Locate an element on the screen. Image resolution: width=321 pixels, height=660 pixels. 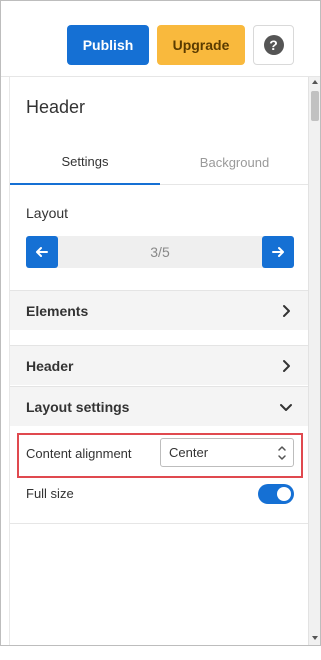
layout-next-button is located at coordinates (278, 252).